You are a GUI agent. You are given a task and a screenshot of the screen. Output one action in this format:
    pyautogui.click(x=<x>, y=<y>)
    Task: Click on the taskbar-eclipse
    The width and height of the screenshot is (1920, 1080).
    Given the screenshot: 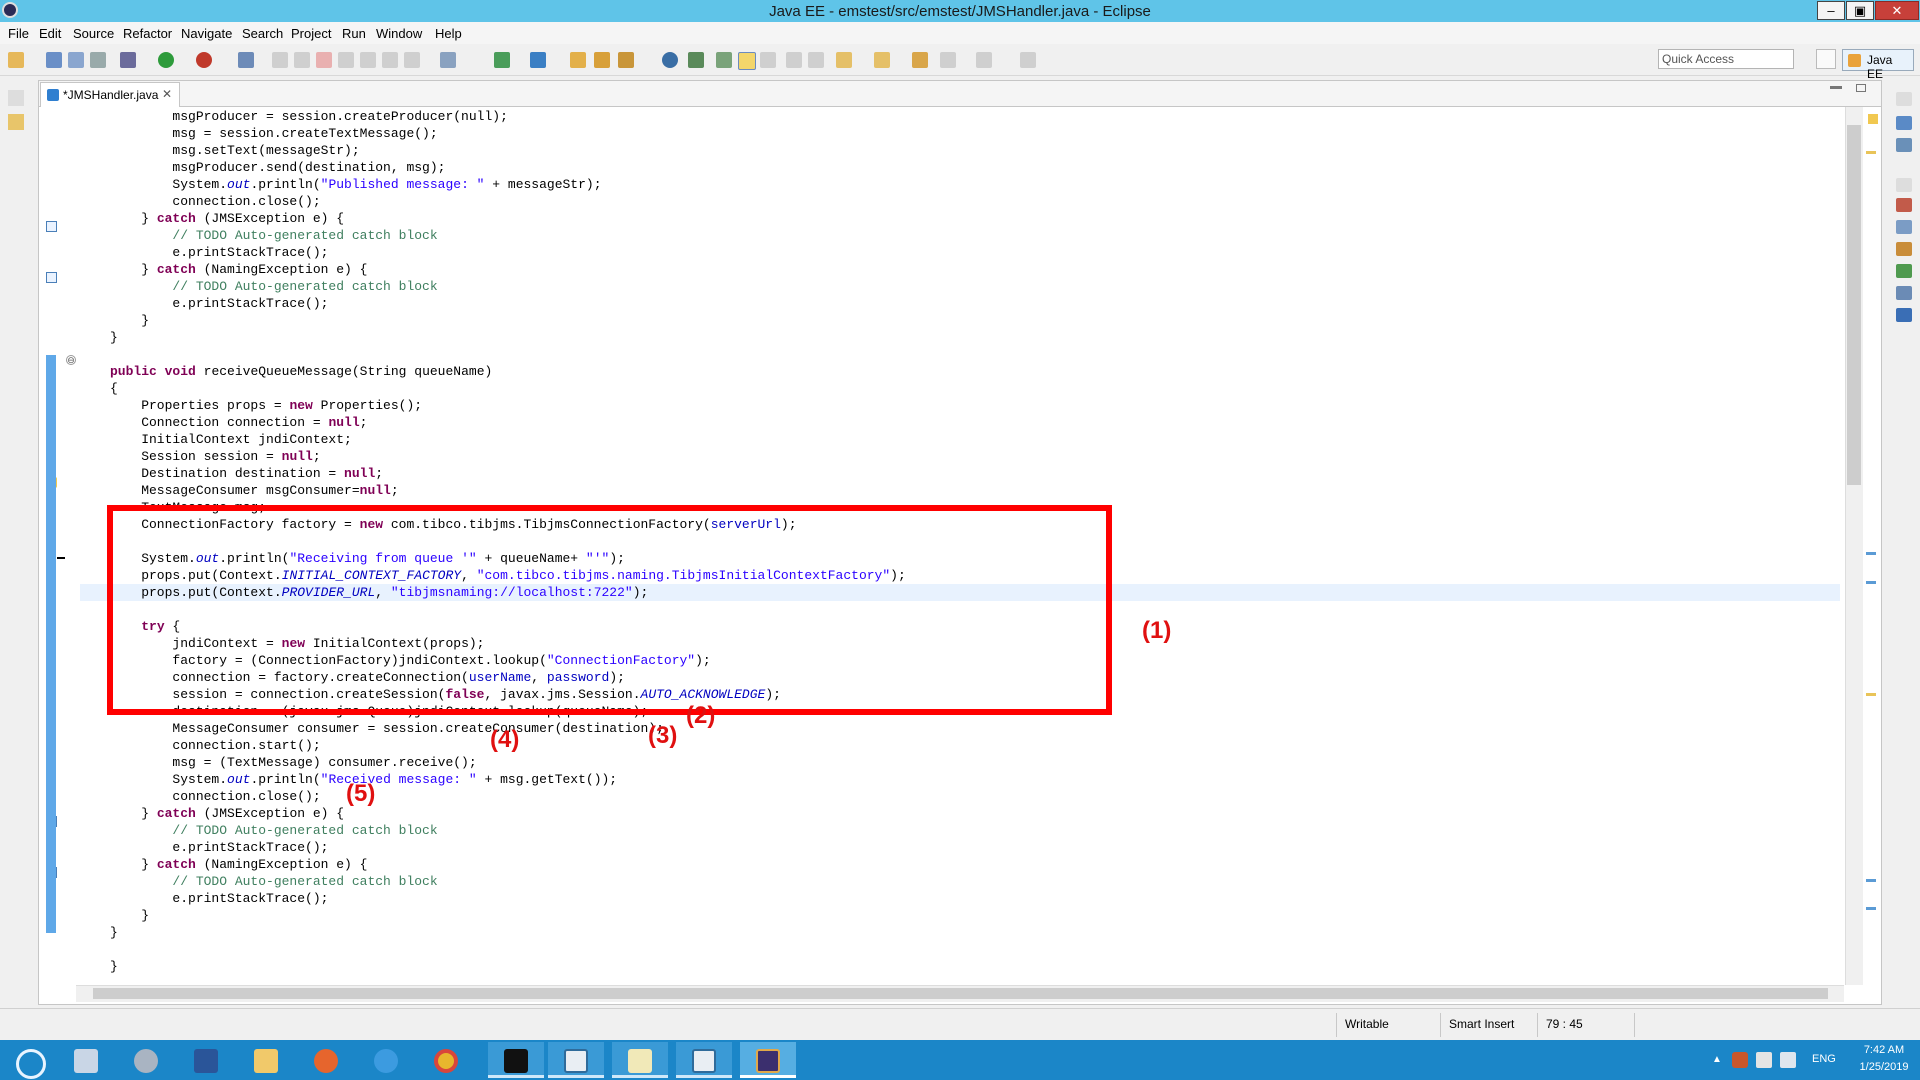 What is the action you would take?
    pyautogui.click(x=768, y=1060)
    